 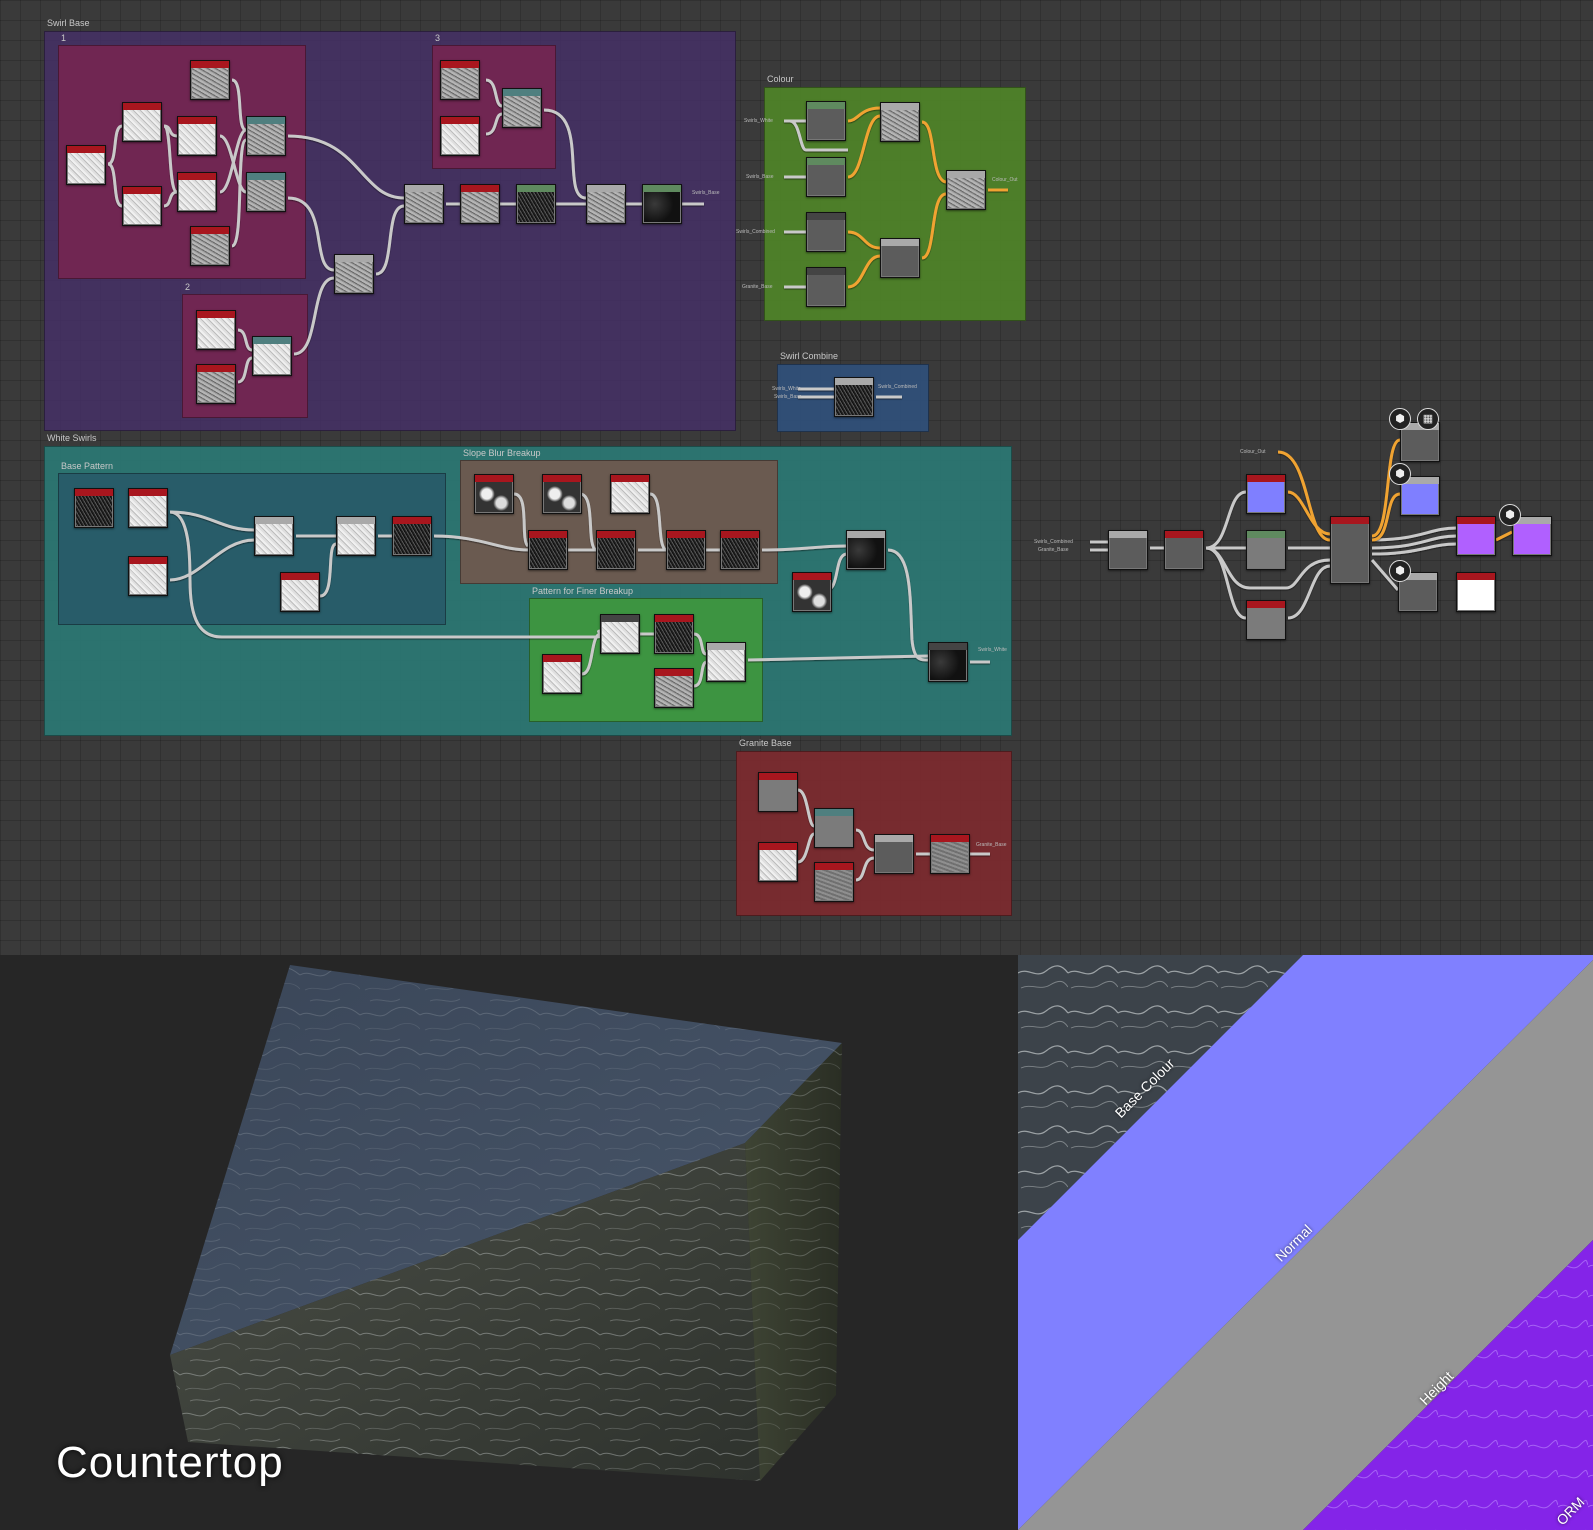 I want to click on frame-title: Swirl Combine, so click(x=809, y=356).